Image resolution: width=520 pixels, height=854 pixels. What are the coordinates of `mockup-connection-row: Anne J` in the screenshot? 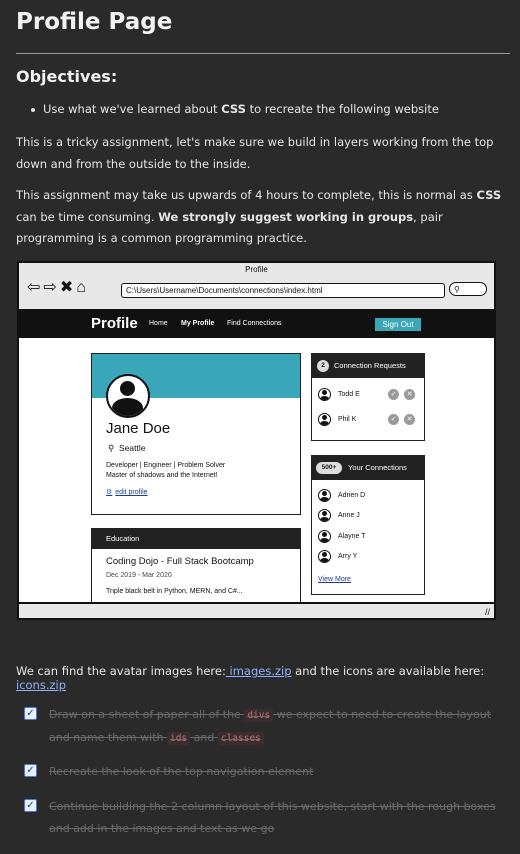 It's located at (339, 516).